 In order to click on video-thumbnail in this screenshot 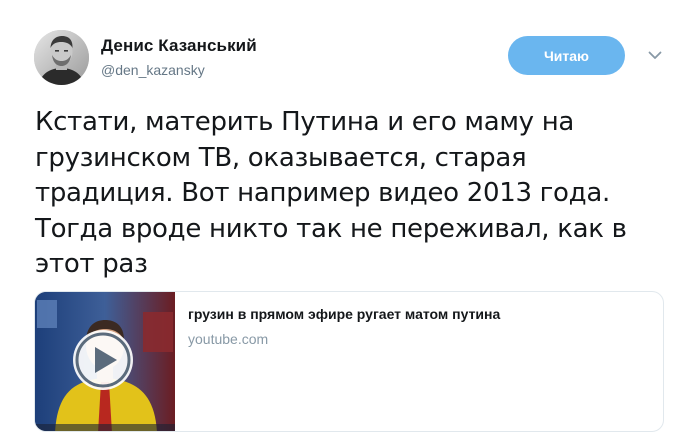, I will do `click(105, 361)`.